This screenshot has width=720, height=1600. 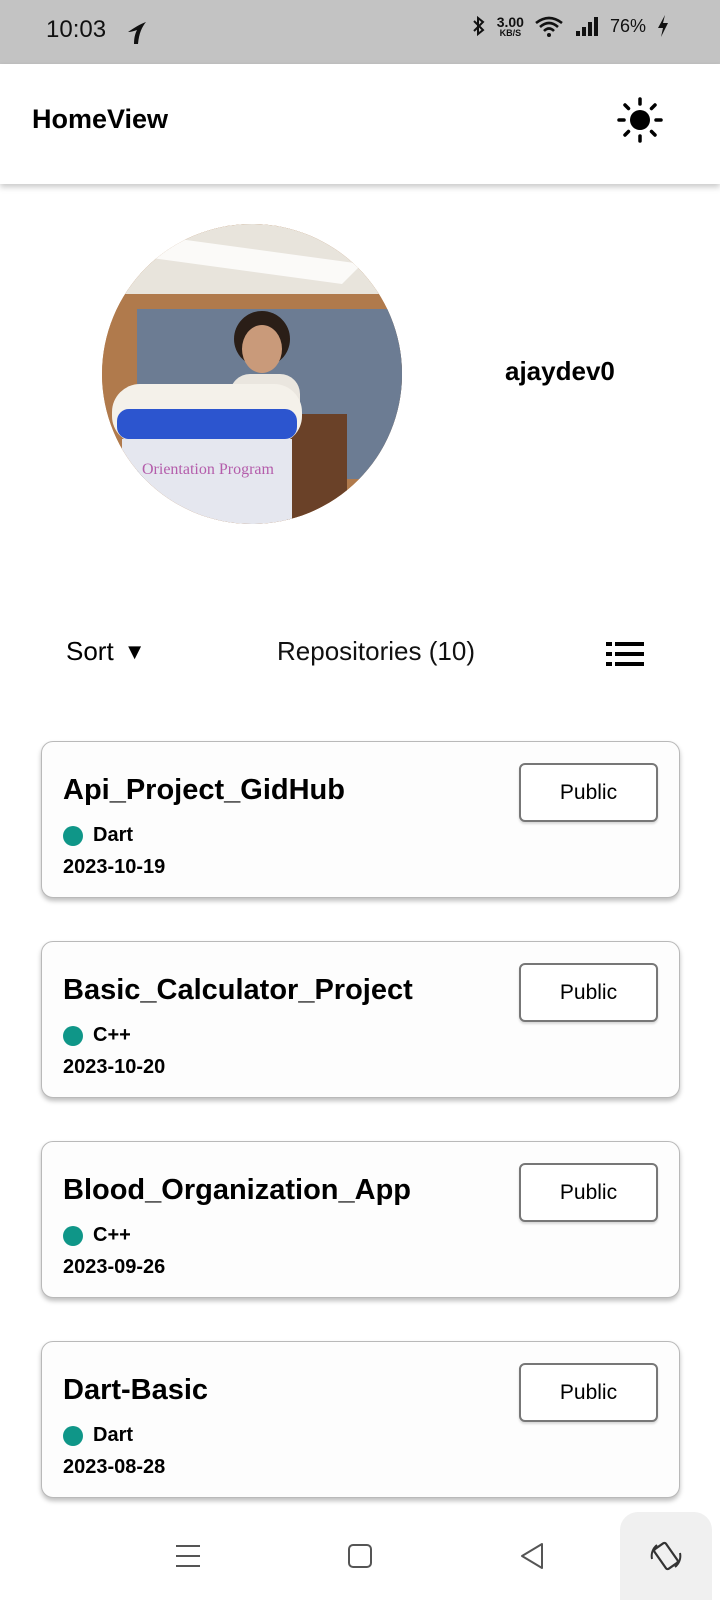 What do you see at coordinates (586, 26) in the screenshot?
I see `cell-signal-icon` at bounding box center [586, 26].